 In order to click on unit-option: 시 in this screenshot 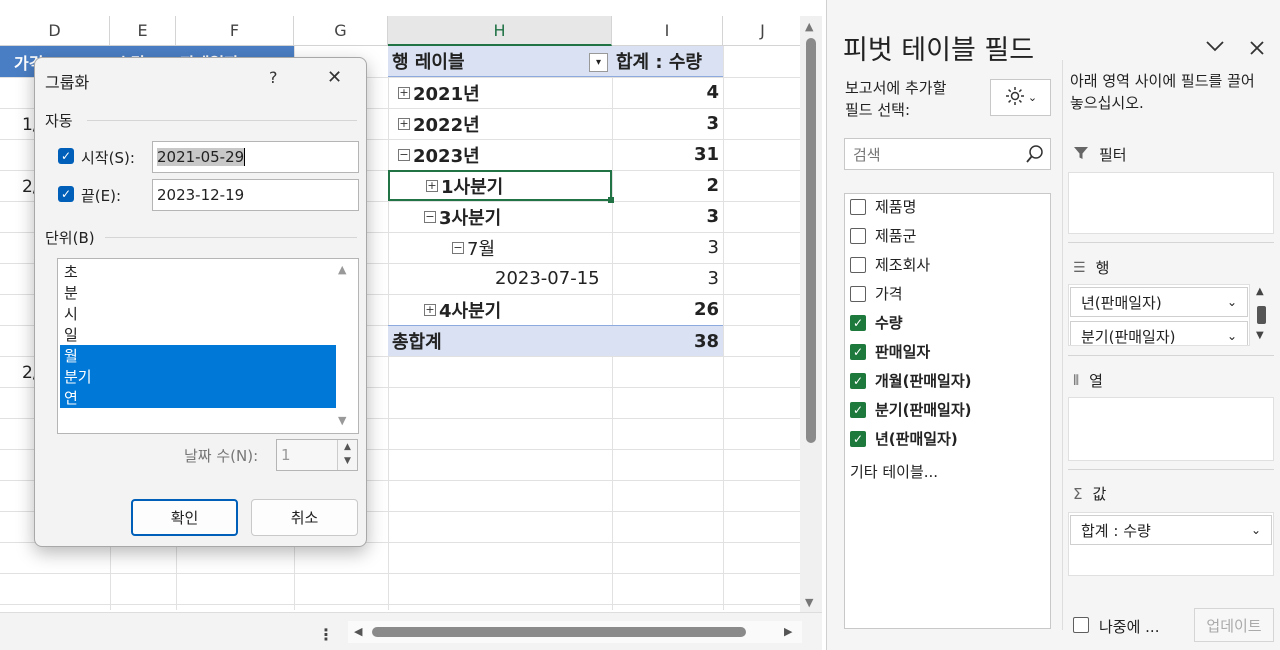, I will do `click(198, 313)`.